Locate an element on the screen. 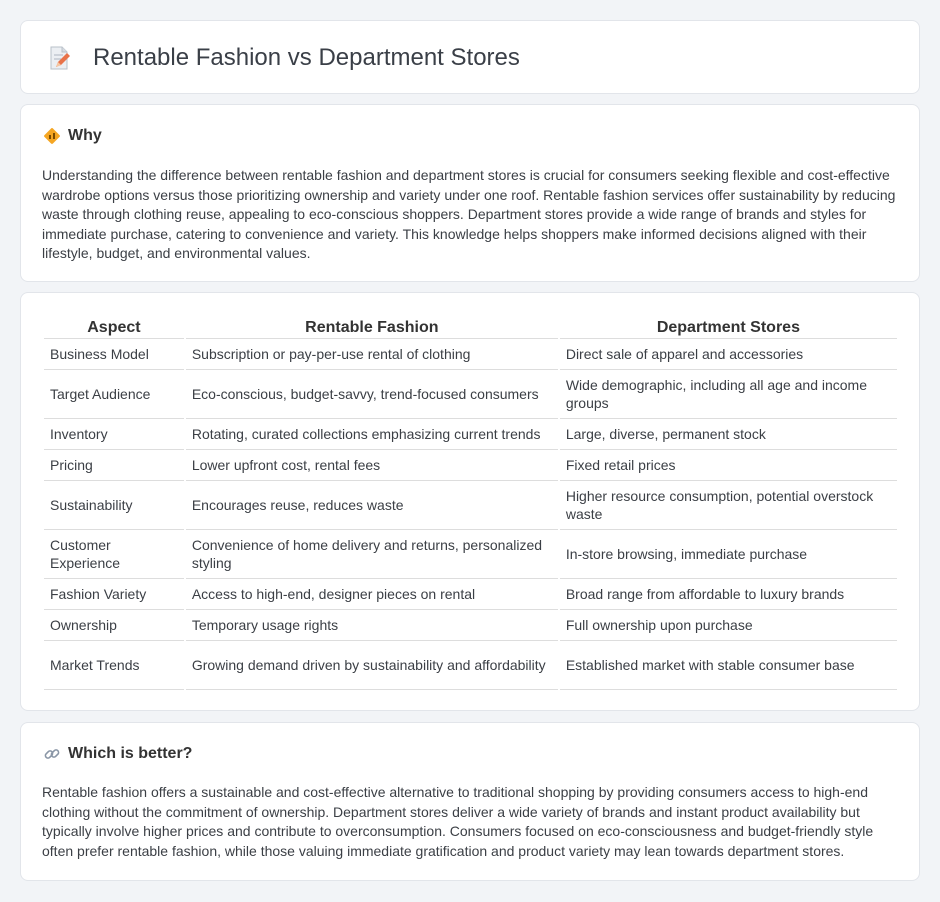  department-cell: Large, diverse, permanent stock is located at coordinates (728, 434).